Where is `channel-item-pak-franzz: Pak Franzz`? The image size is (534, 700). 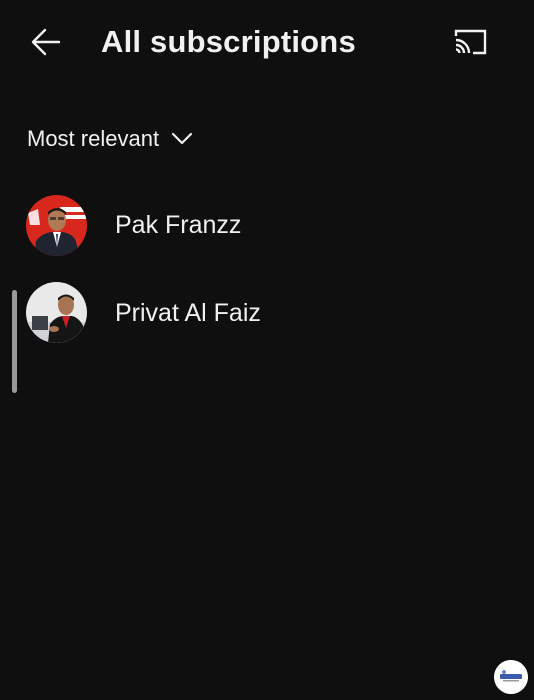 channel-item-pak-franzz: Pak Franzz is located at coordinates (267, 225).